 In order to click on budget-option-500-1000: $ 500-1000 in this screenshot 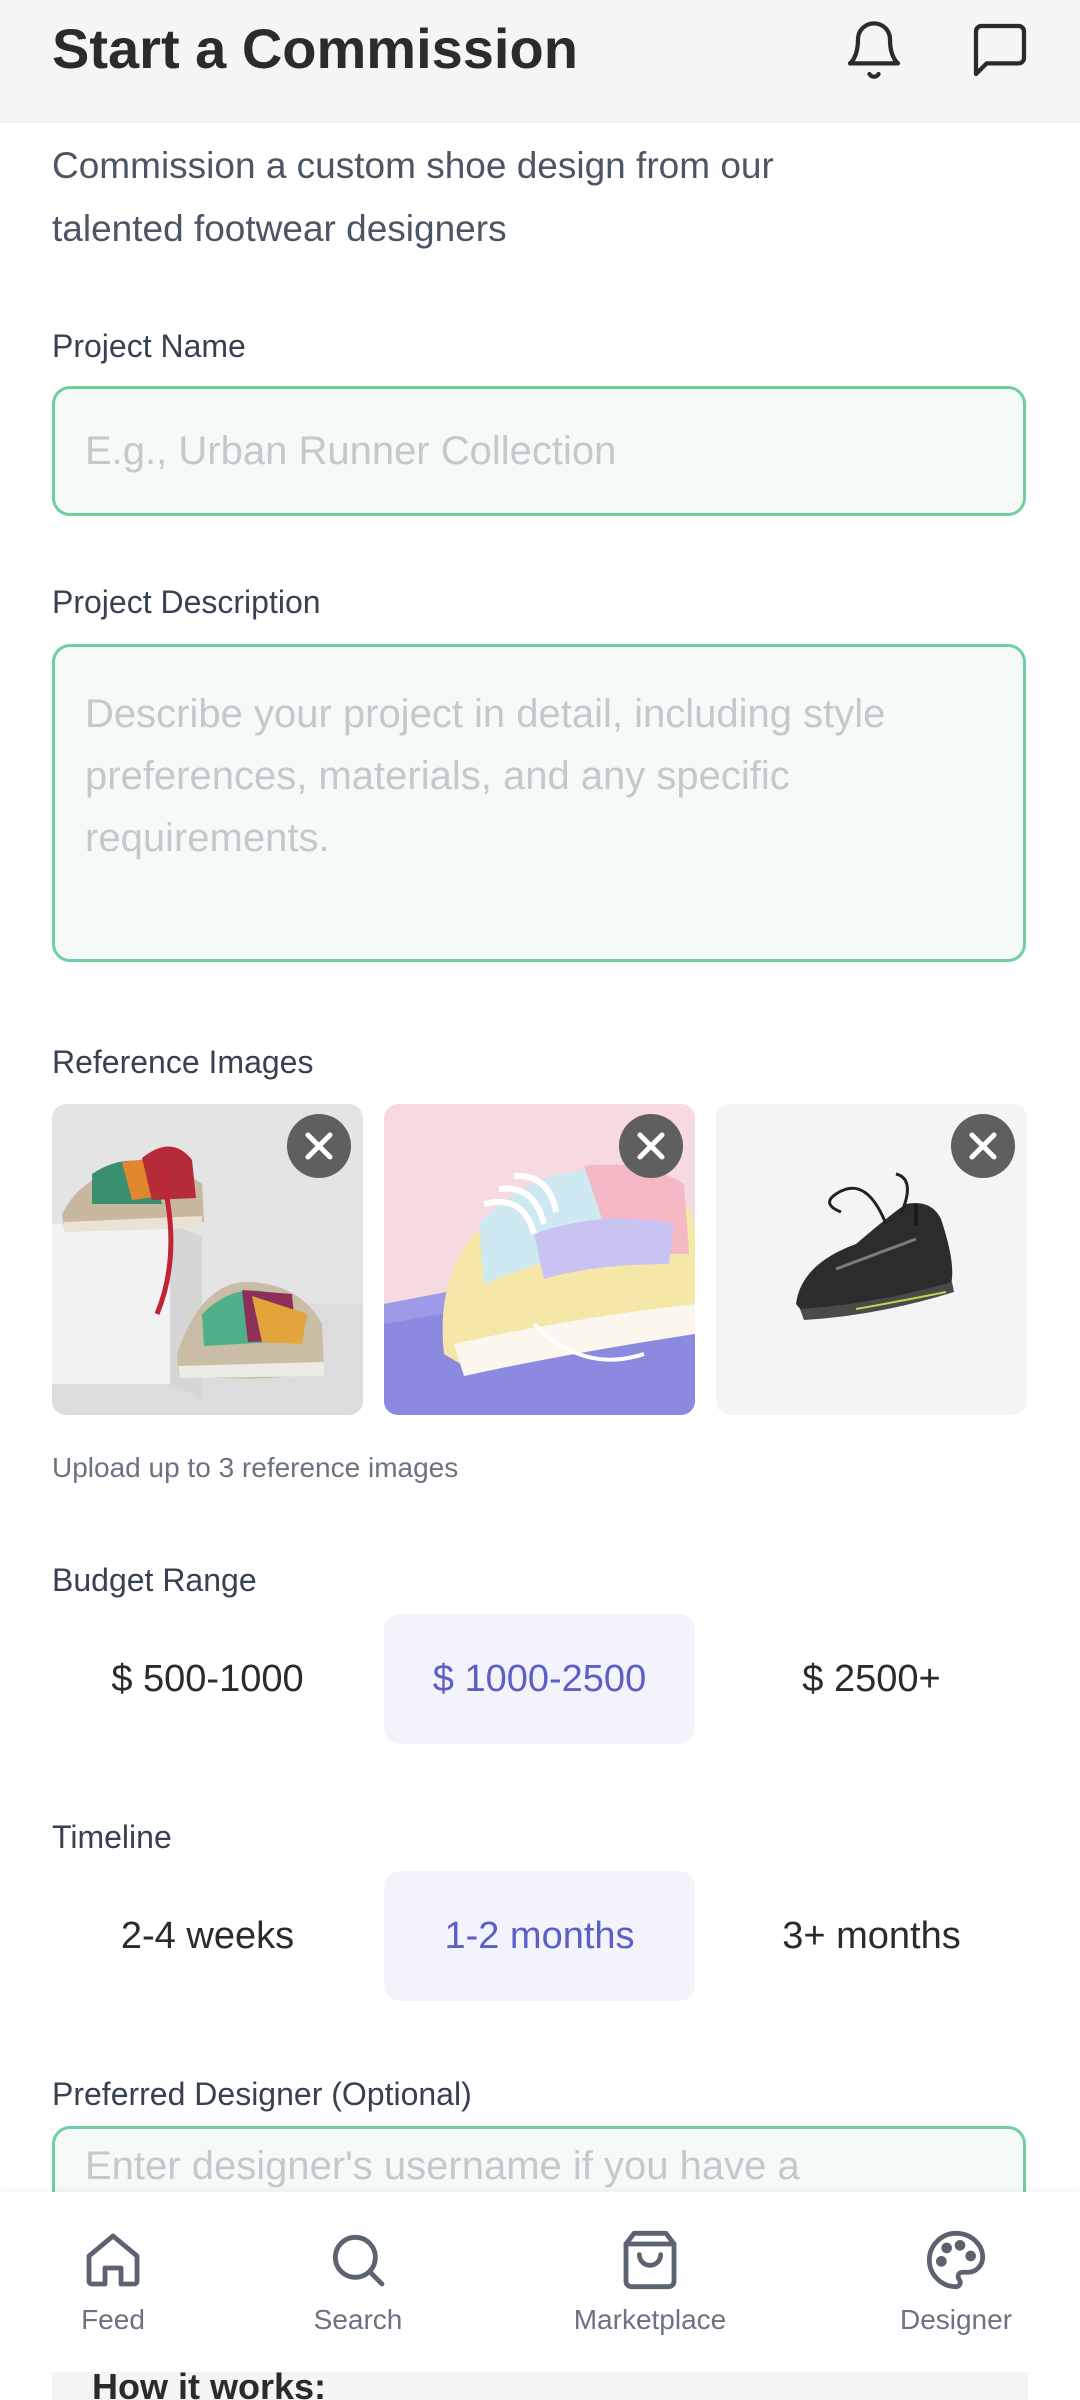, I will do `click(207, 1679)`.